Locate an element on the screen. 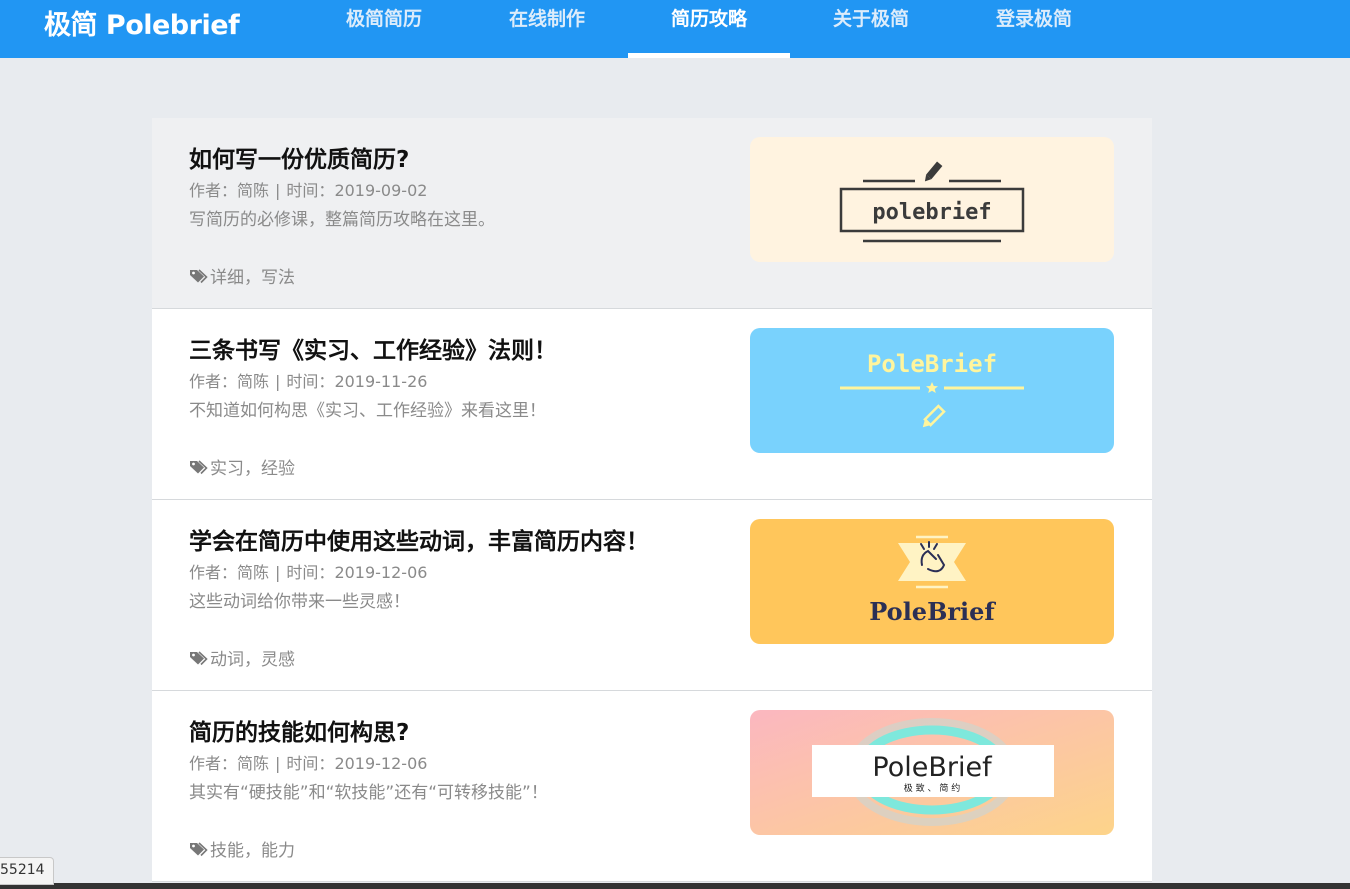 Image resolution: width=1350 pixels, height=889 pixels. nav-item-about: 关于极简 is located at coordinates (871, 29).